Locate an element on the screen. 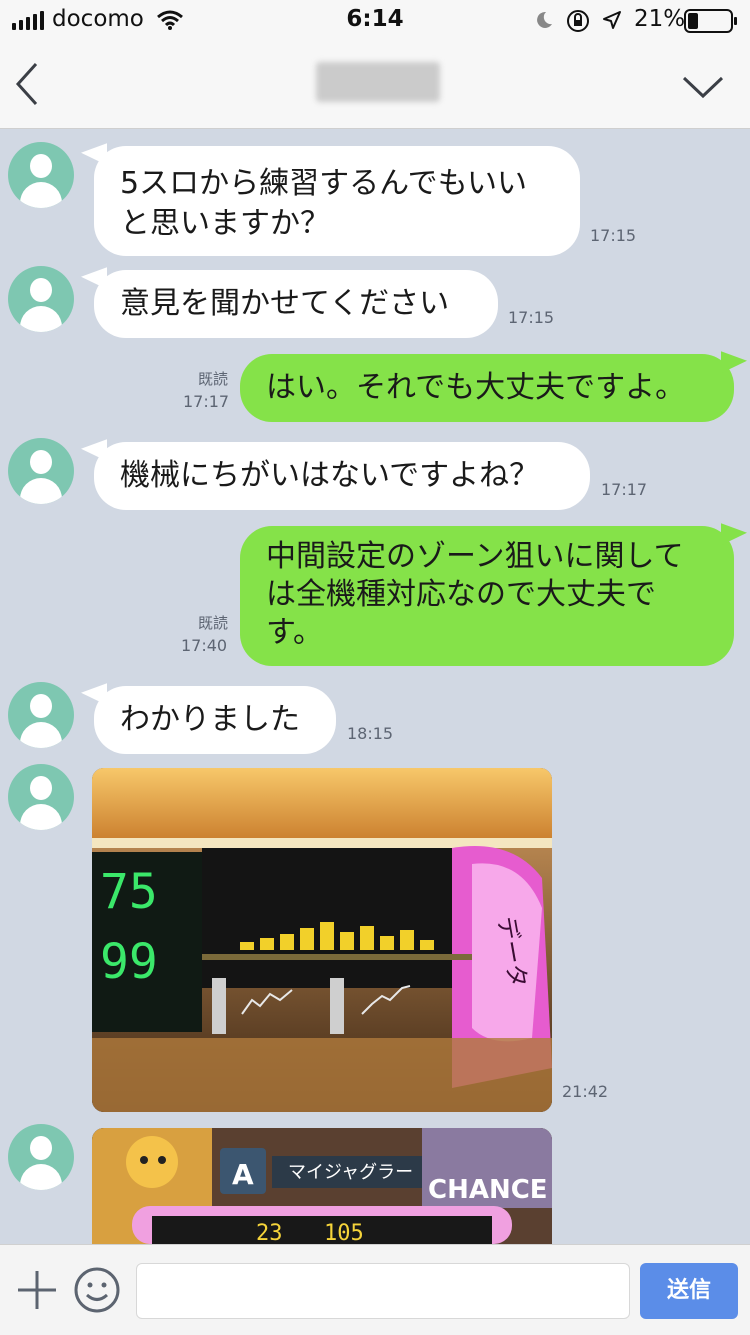 Image resolution: width=750 pixels, height=1335 pixels. message-time: 21:42 is located at coordinates (585, 1091).